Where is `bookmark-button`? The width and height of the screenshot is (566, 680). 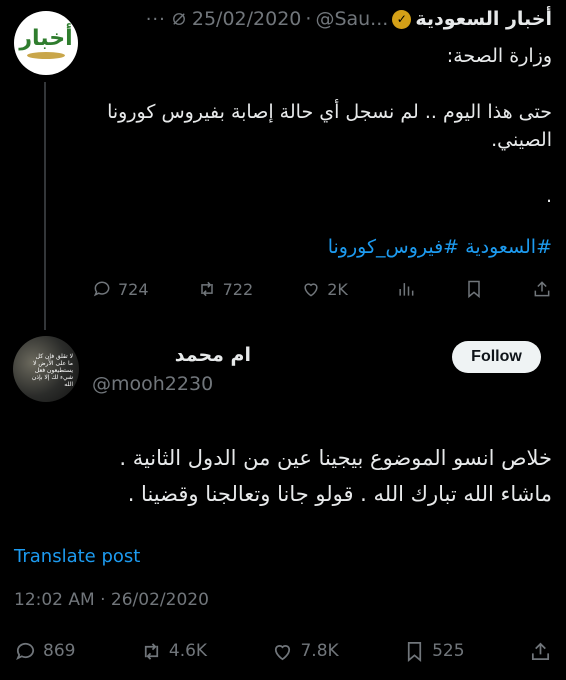 bookmark-button is located at coordinates (474, 289).